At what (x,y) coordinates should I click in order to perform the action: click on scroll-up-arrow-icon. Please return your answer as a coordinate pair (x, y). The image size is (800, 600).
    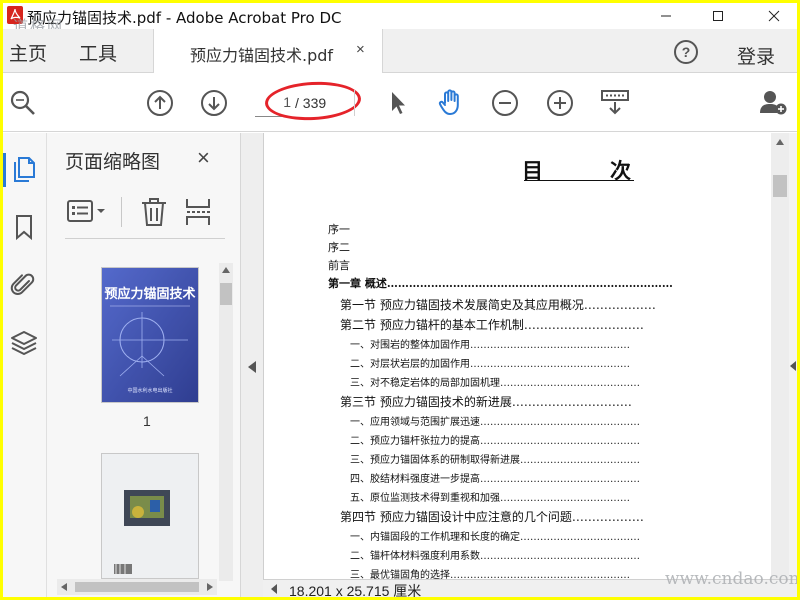
    Looking at the image, I should click on (226, 270).